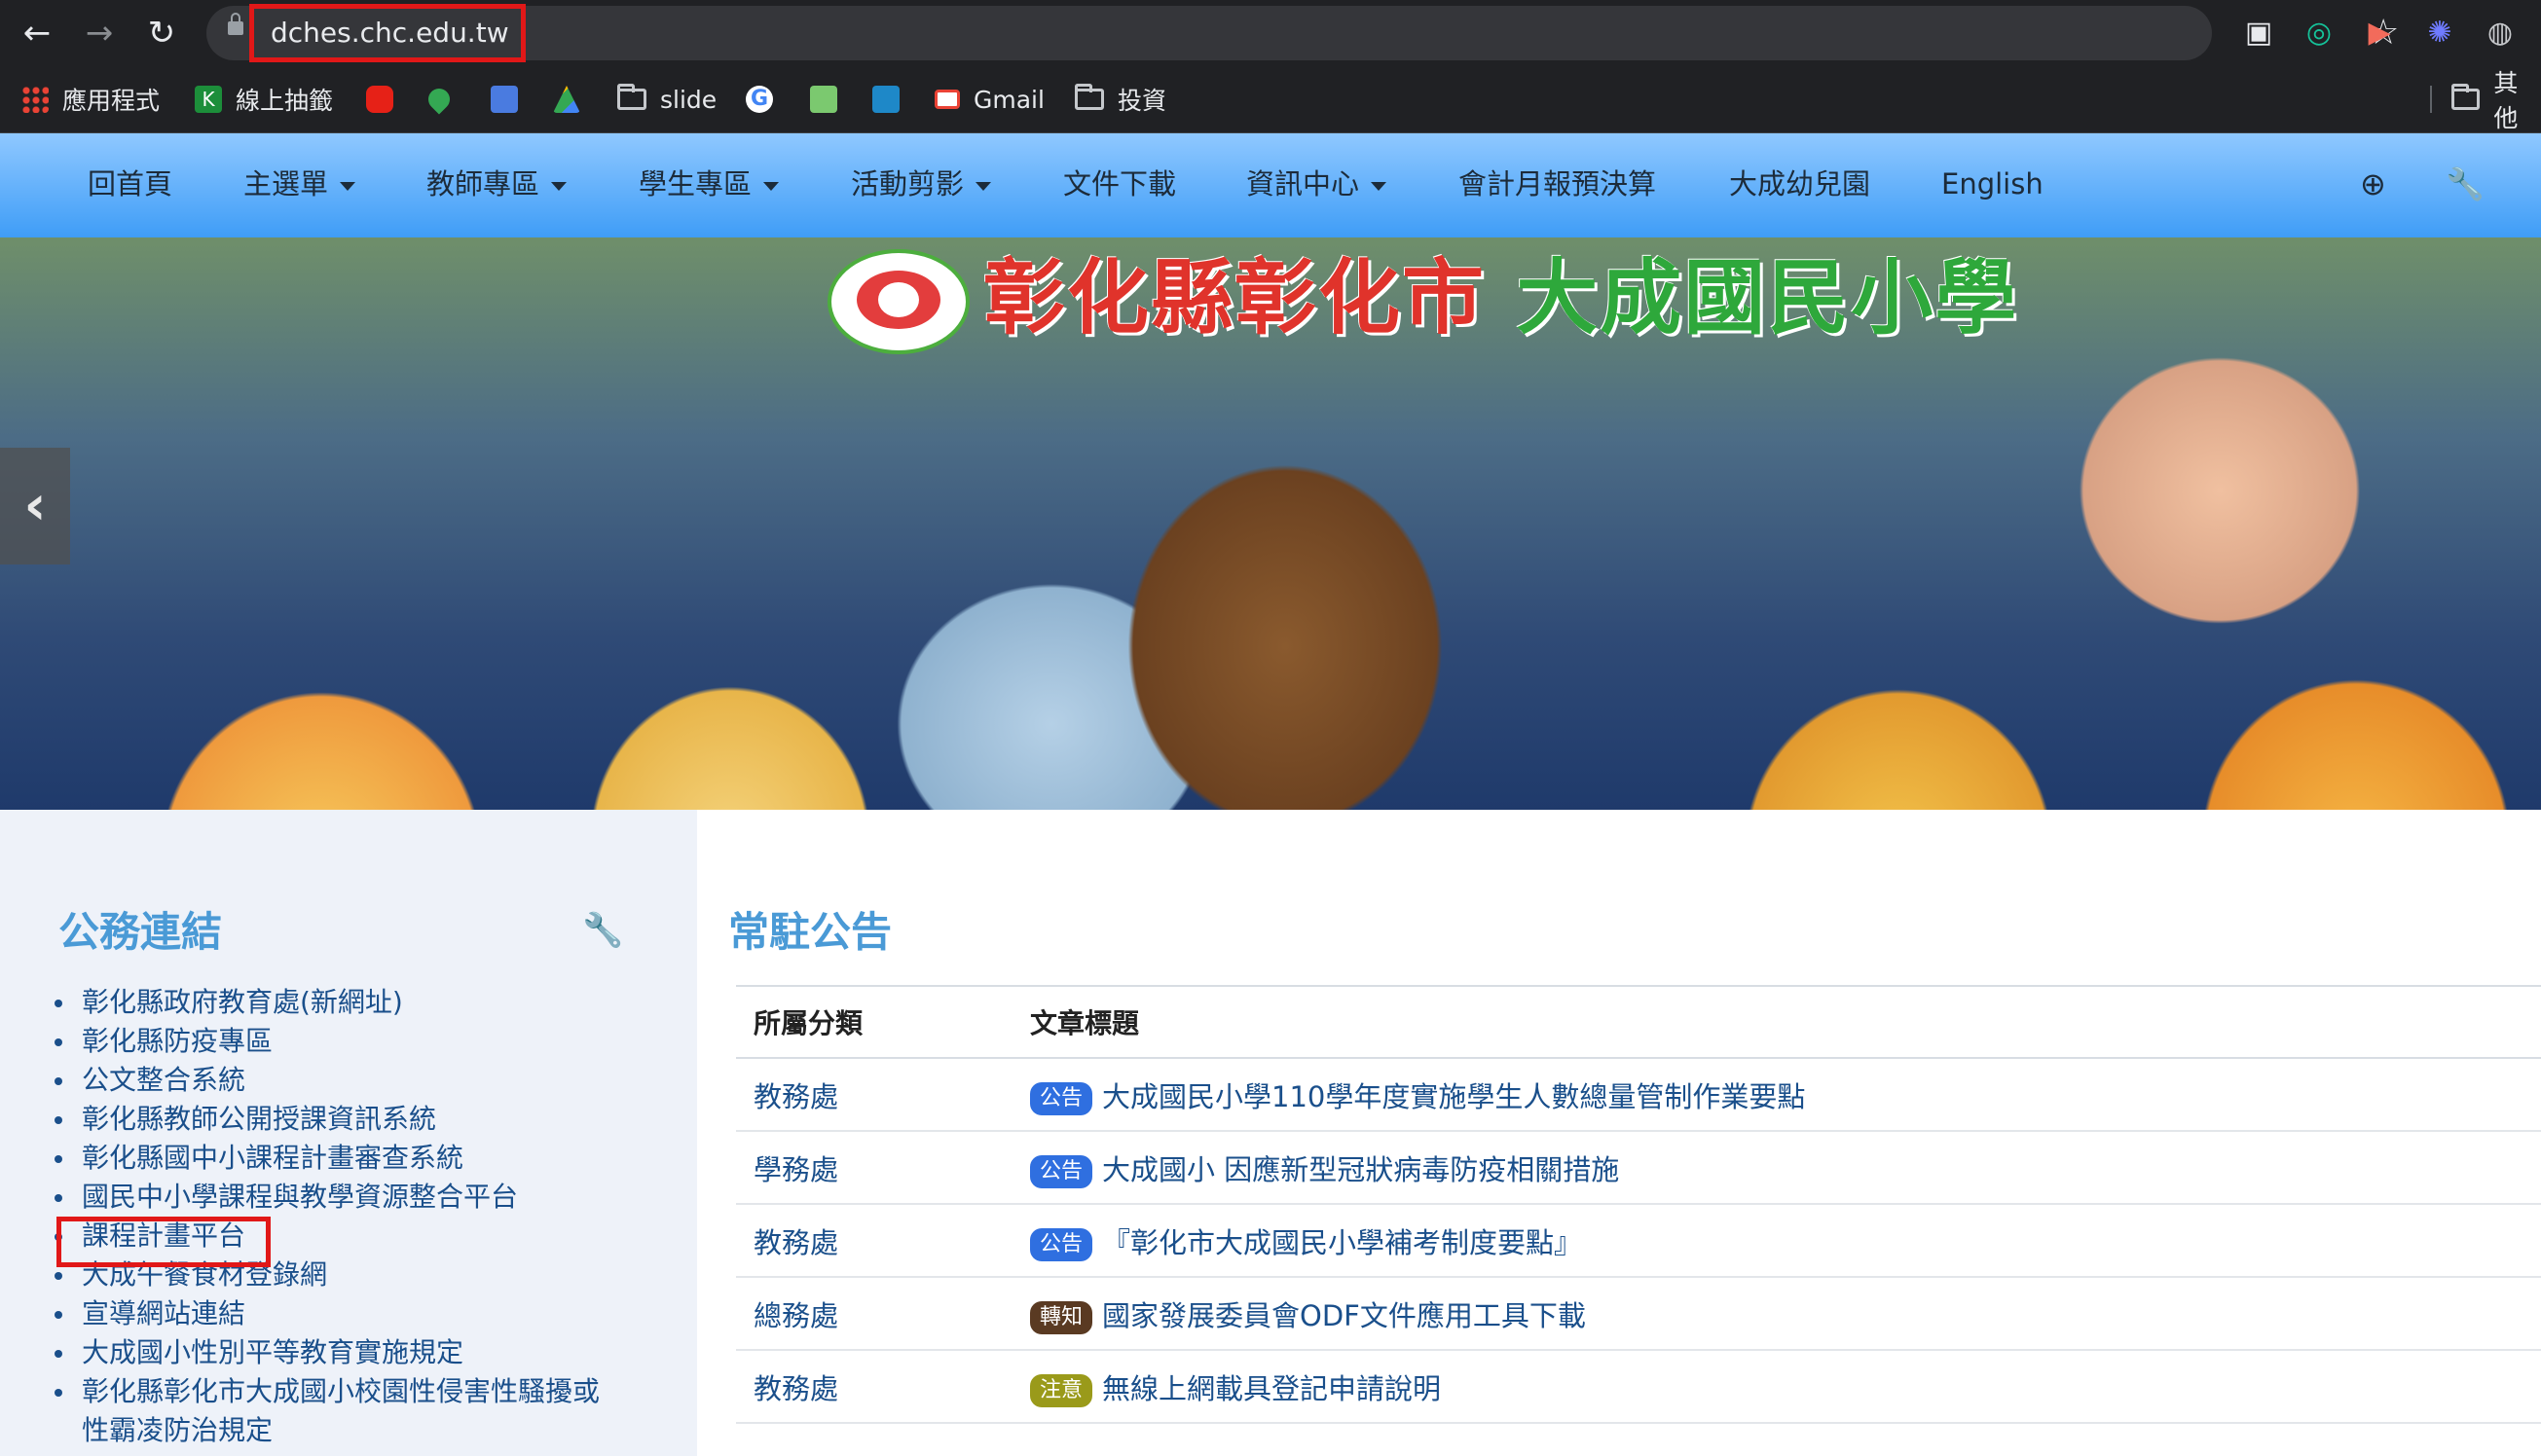  What do you see at coordinates (100, 33) in the screenshot?
I see `forward-arrow-icon: →` at bounding box center [100, 33].